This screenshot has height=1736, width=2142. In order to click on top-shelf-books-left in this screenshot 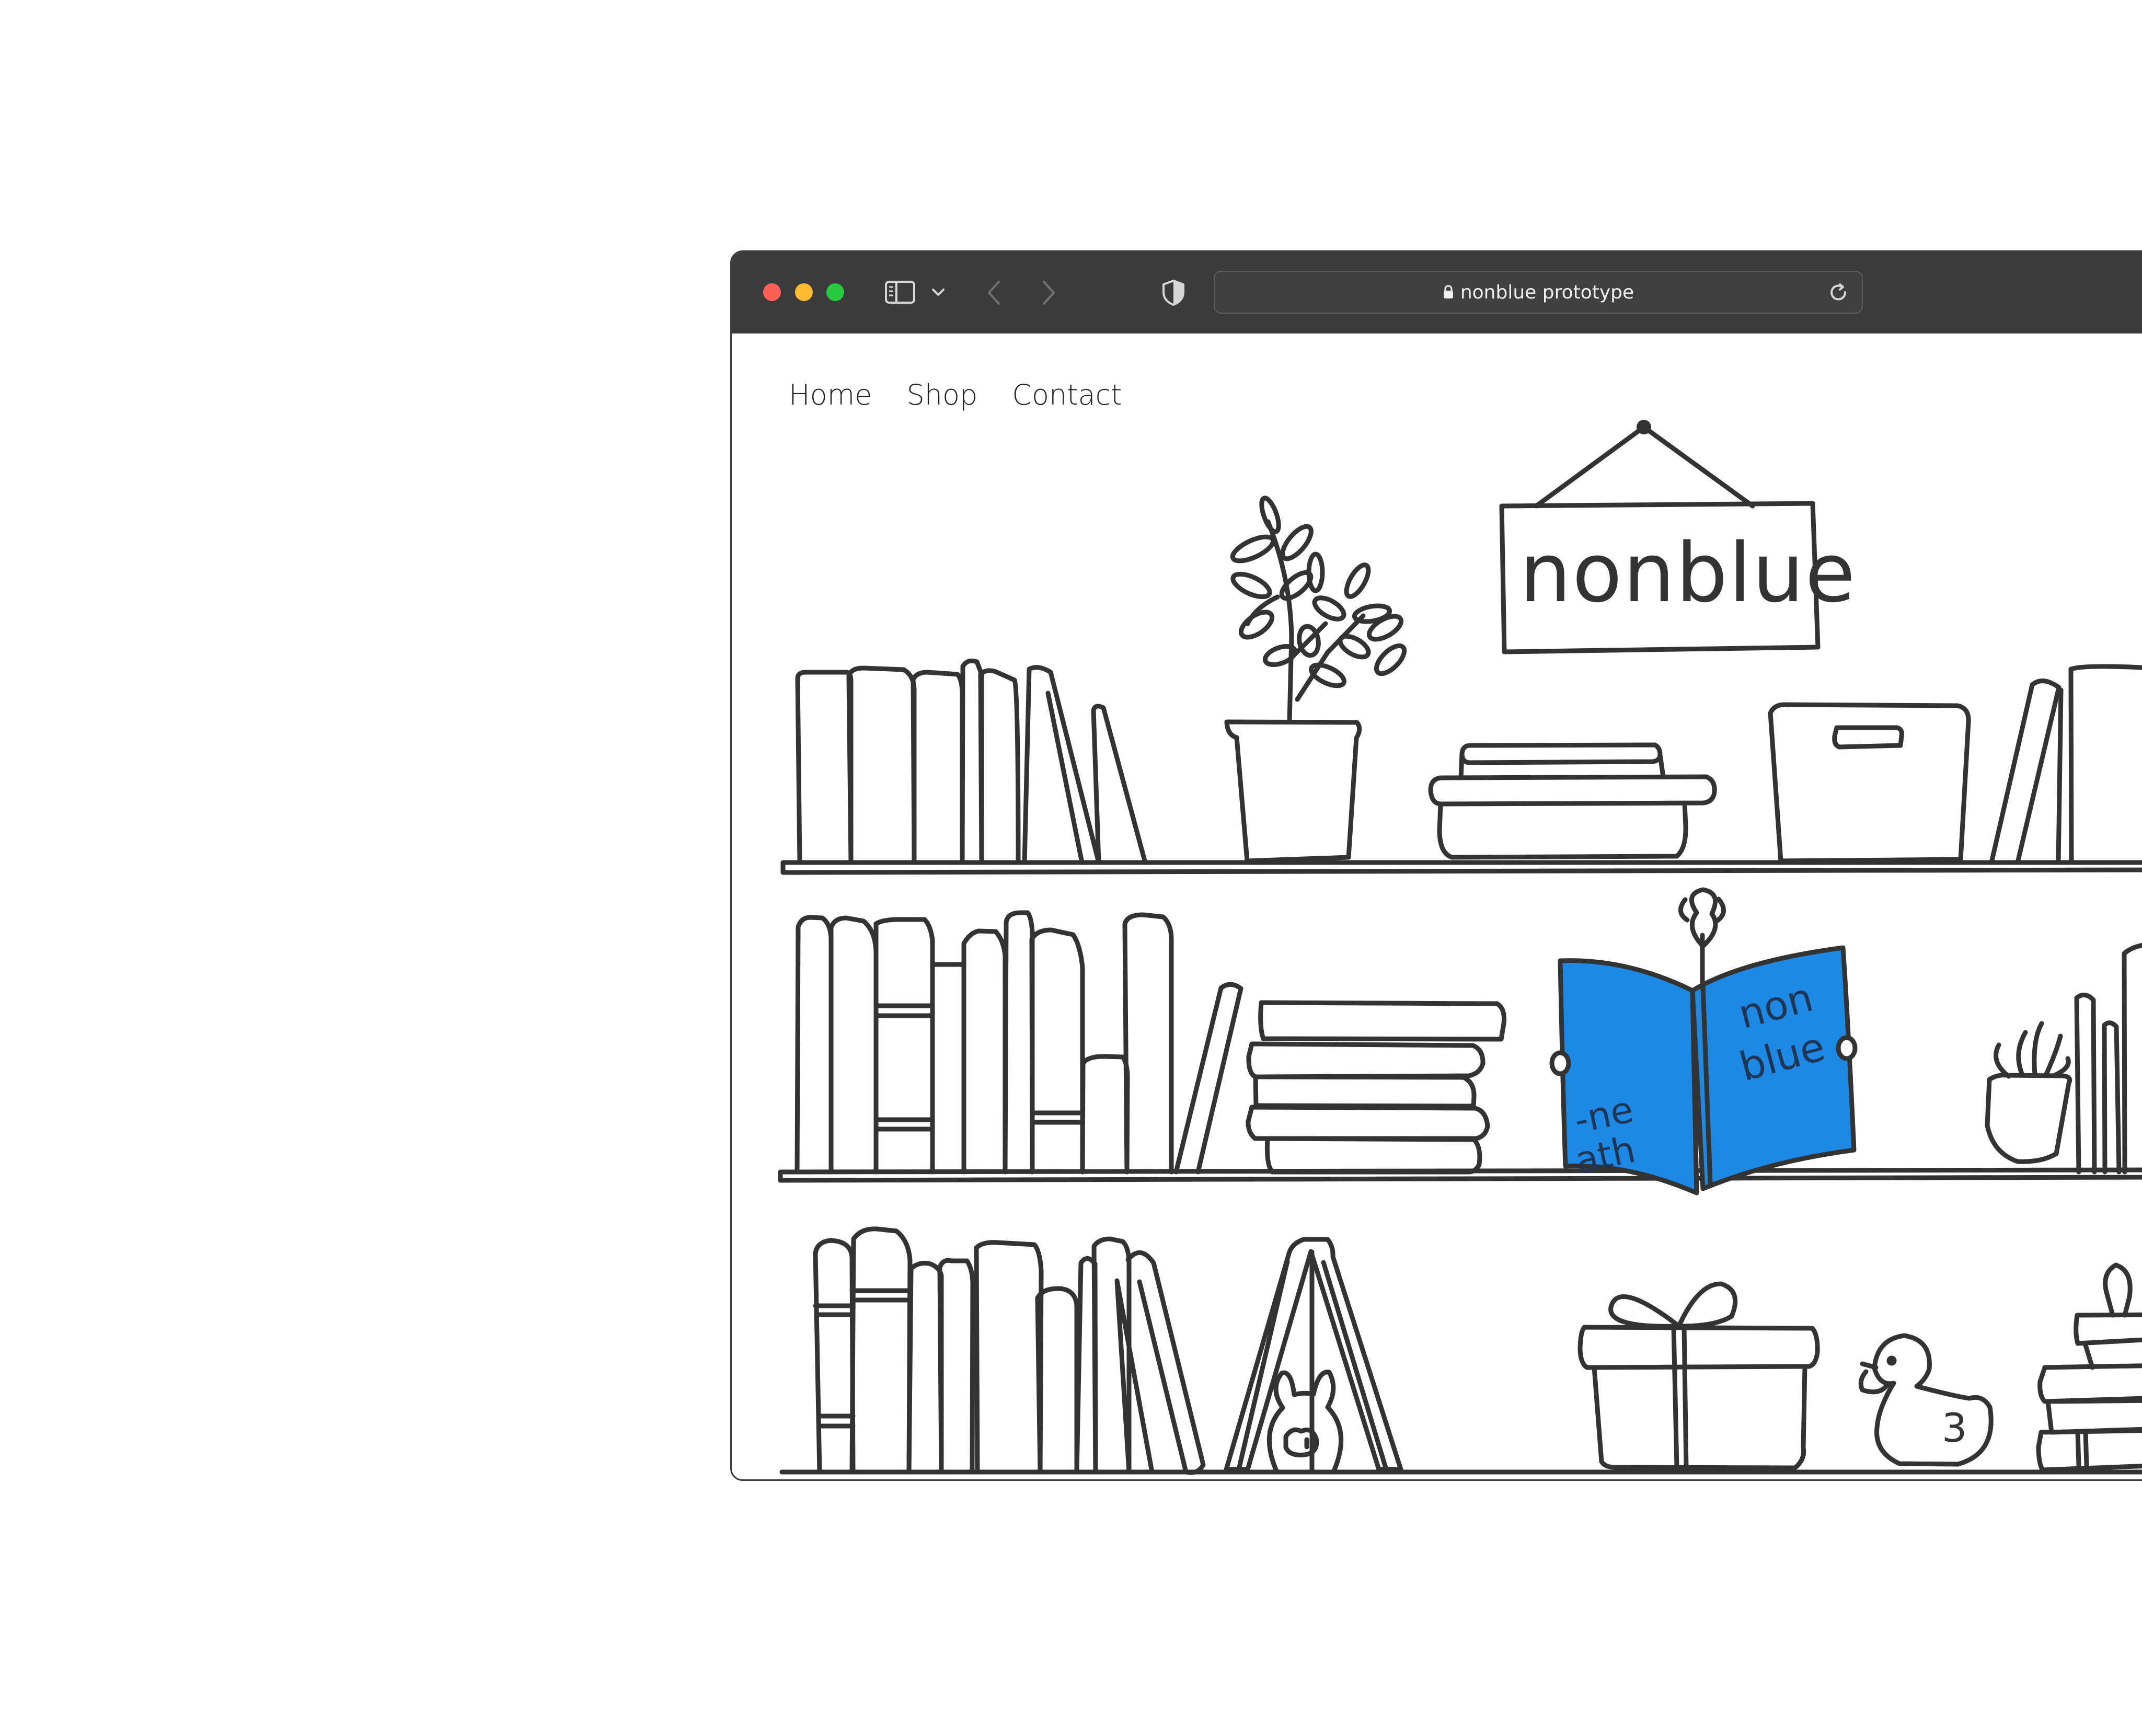, I will do `click(972, 762)`.